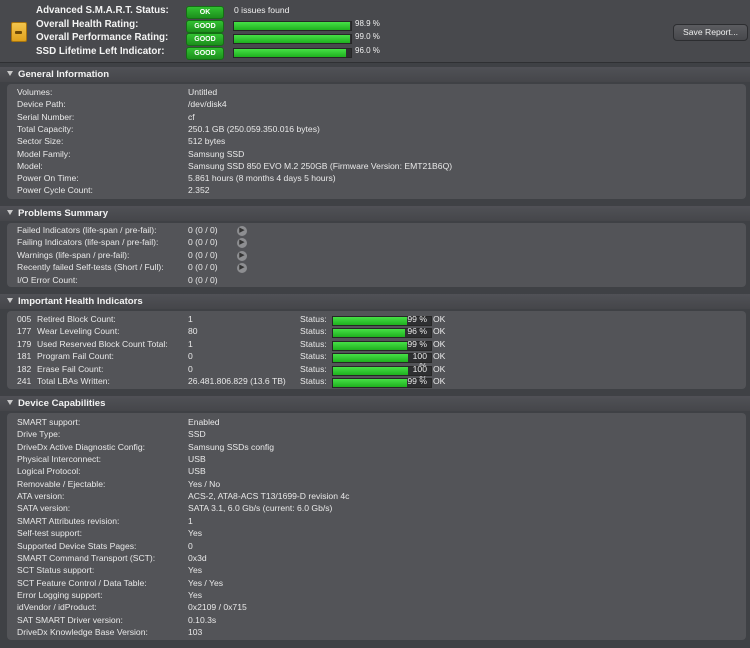 This screenshot has height=648, width=750. What do you see at coordinates (61, 483) in the screenshot?
I see `capability-label: Removable / Ejectable:` at bounding box center [61, 483].